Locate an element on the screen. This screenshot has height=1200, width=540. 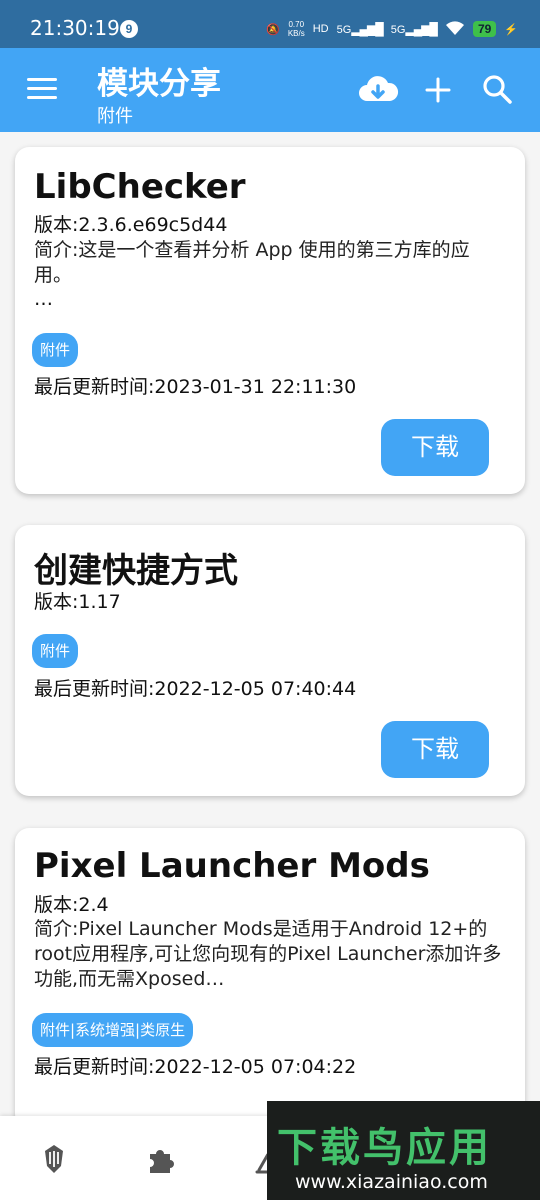
module-title: LibChecker is located at coordinates (140, 187).